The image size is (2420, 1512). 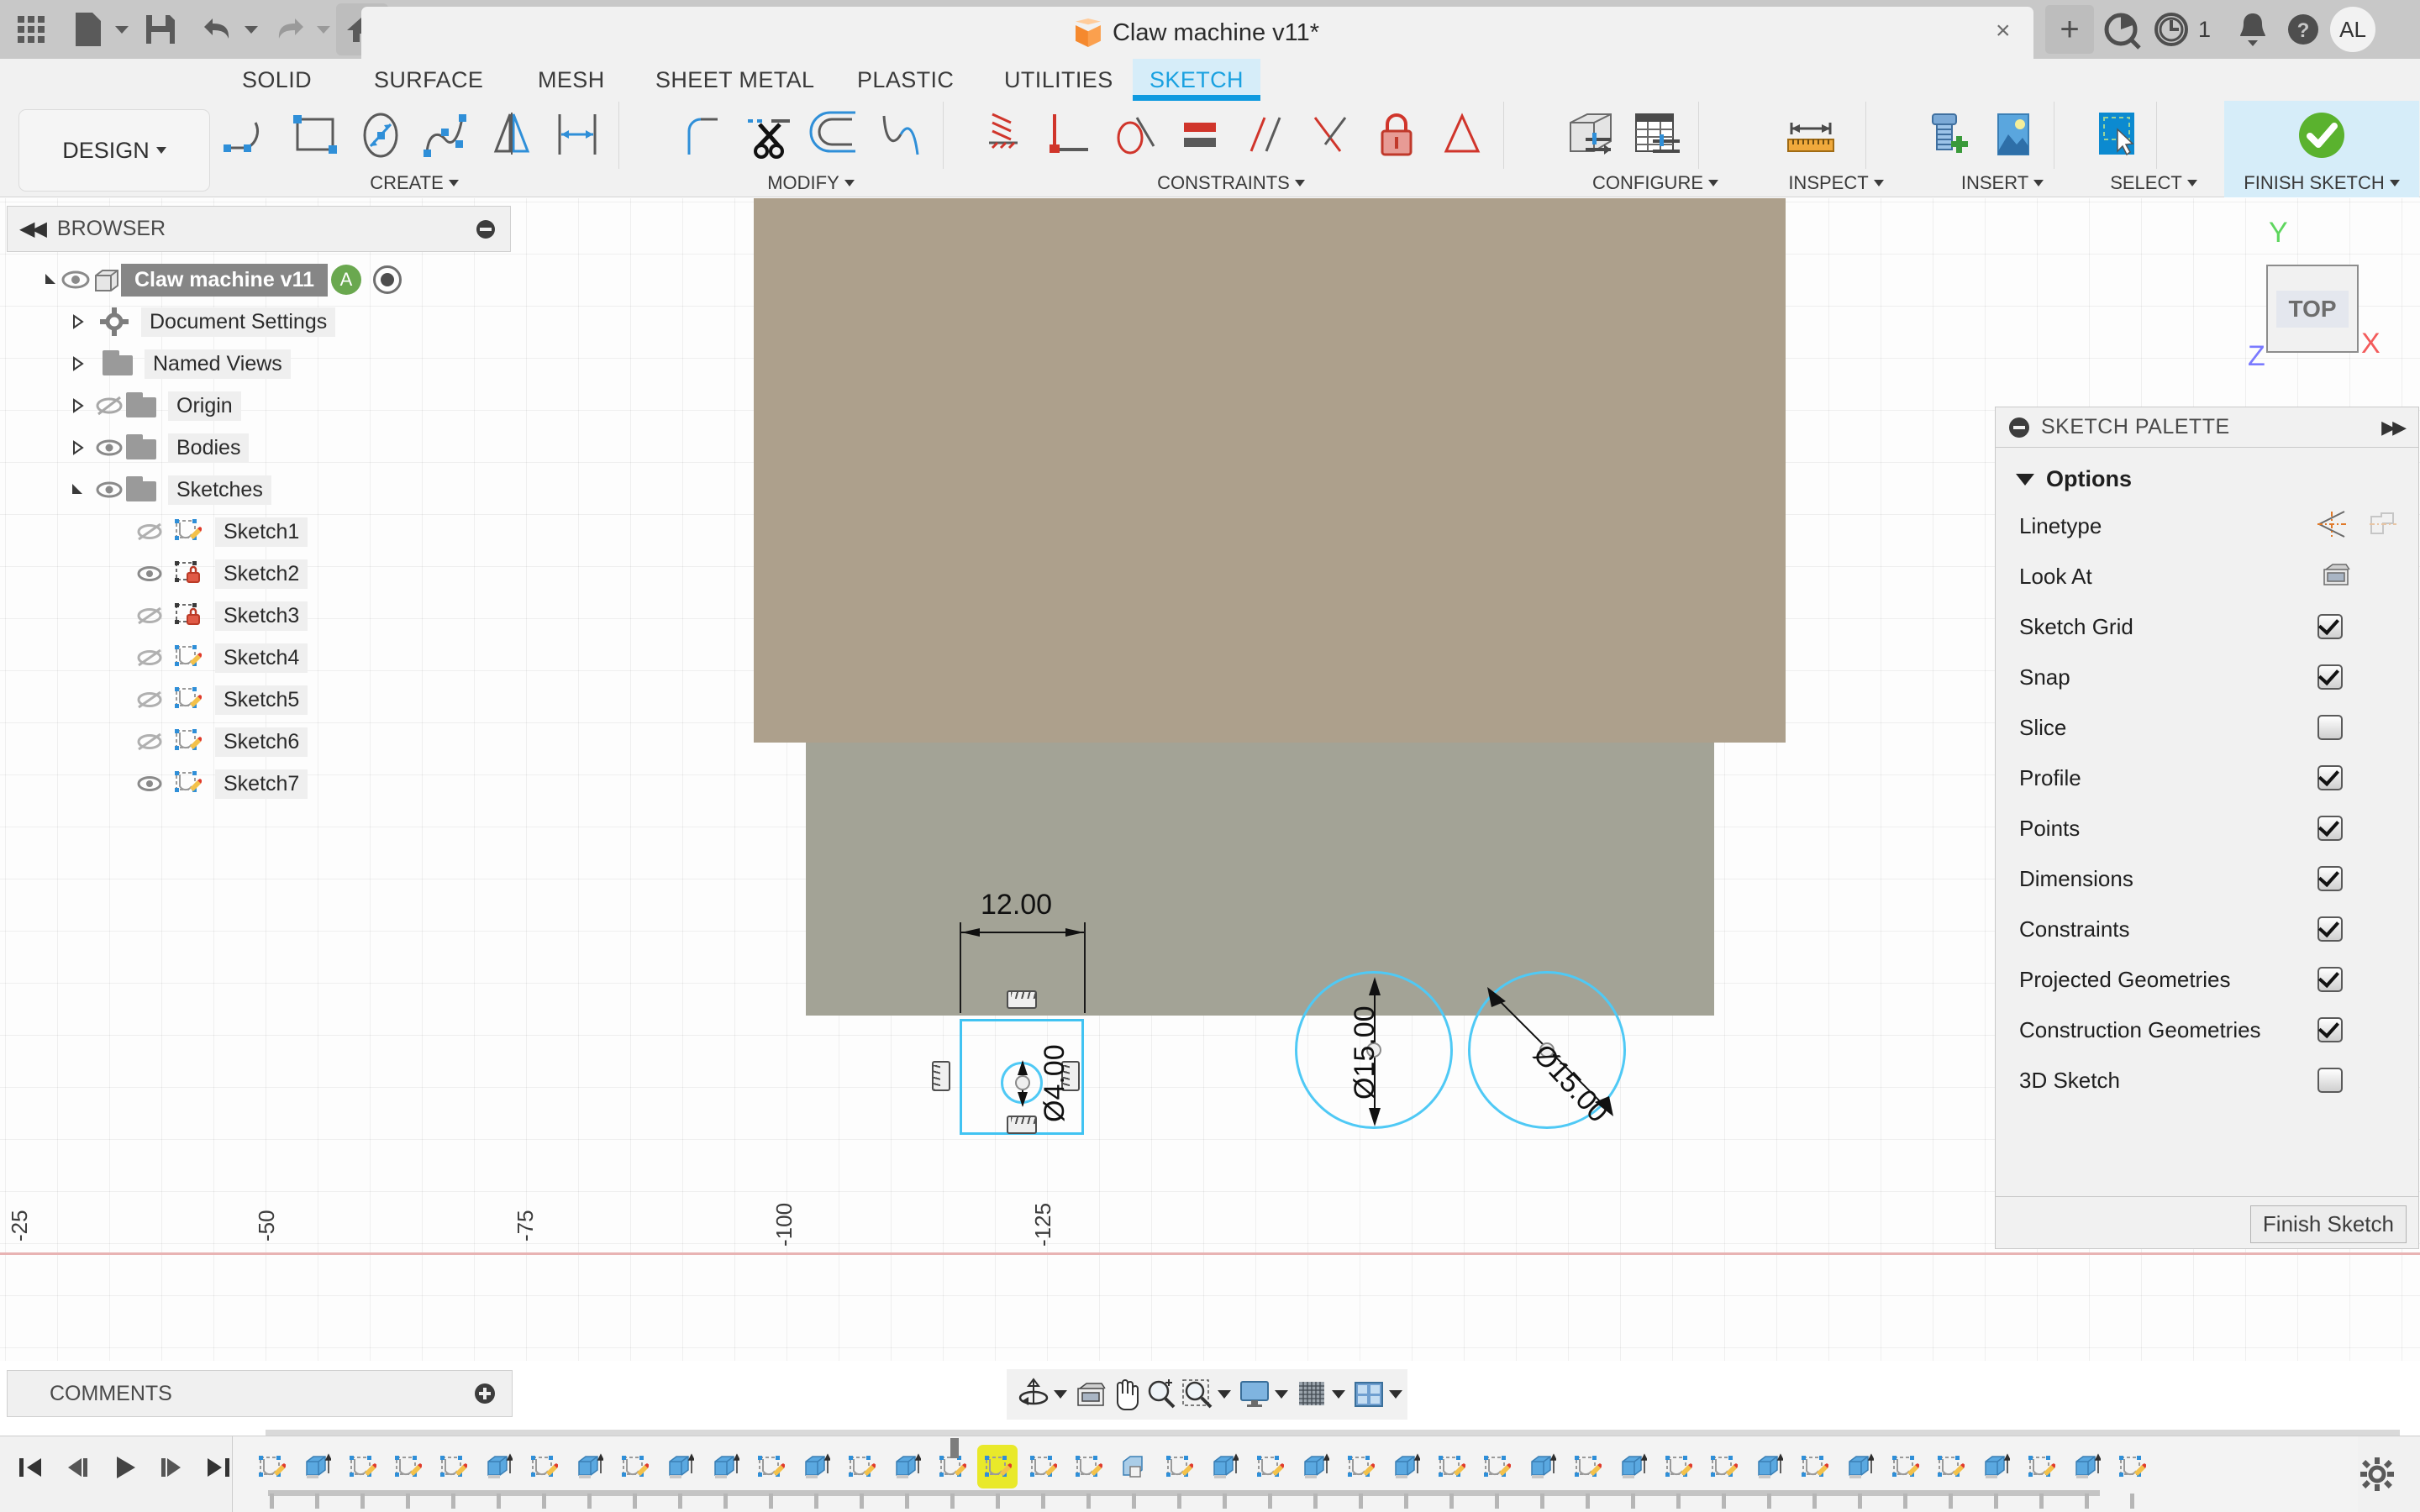 What do you see at coordinates (1295, 1474) in the screenshot?
I see `timeline-track` at bounding box center [1295, 1474].